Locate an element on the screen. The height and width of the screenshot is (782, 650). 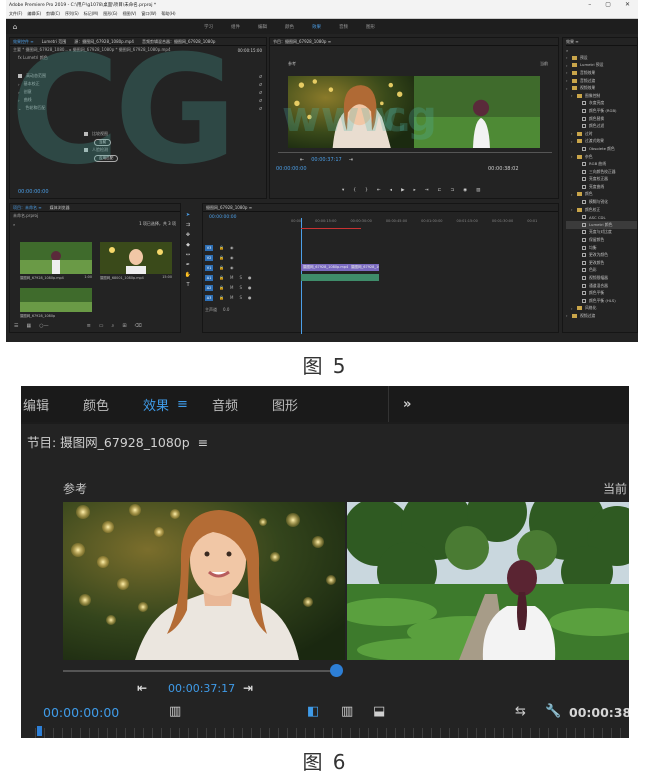
effects-folder: › 过时 is located at coordinates (601, 134).